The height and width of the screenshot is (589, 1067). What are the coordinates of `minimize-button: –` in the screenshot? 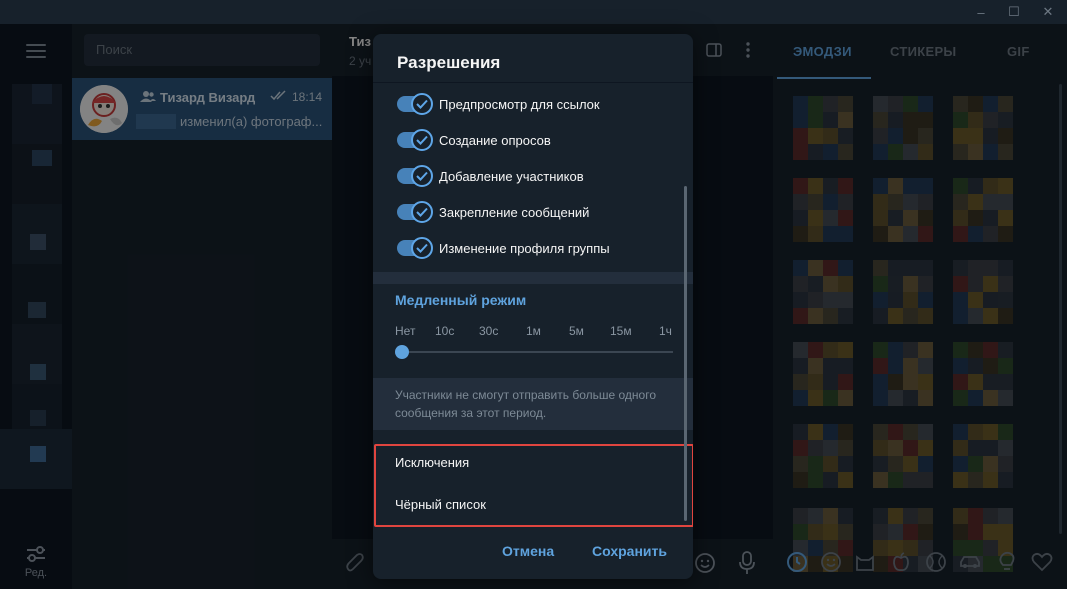 It's located at (981, 12).